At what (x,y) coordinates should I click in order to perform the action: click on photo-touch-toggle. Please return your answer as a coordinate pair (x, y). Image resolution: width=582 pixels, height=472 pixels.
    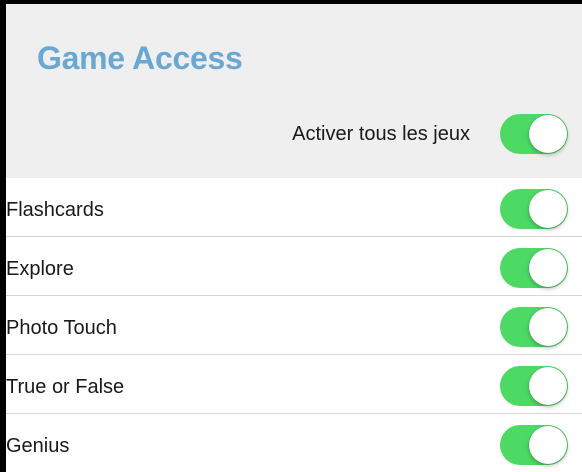
    Looking at the image, I should click on (534, 327).